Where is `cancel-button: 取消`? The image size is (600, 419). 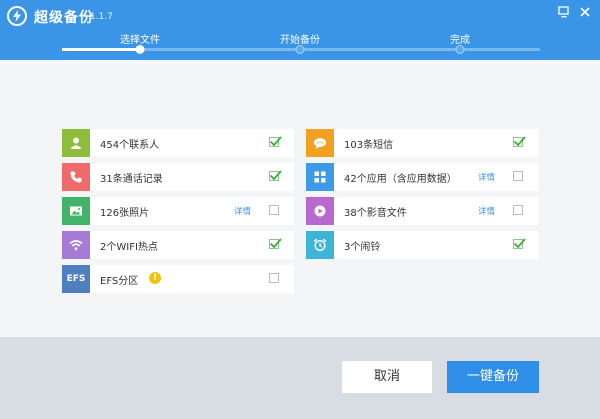 cancel-button: 取消 is located at coordinates (387, 377).